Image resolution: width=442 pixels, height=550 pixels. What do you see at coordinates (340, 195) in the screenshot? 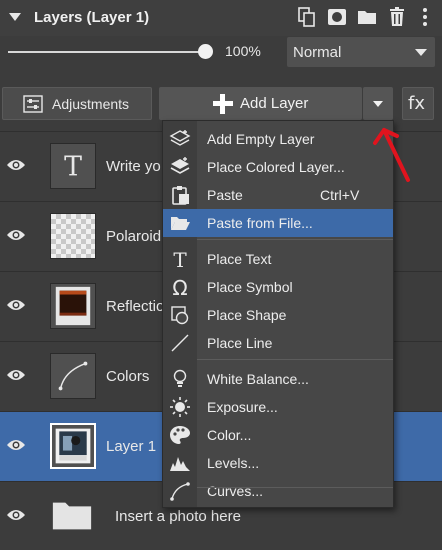
I see `menu-item-shortcut: Ctrl+V` at bounding box center [340, 195].